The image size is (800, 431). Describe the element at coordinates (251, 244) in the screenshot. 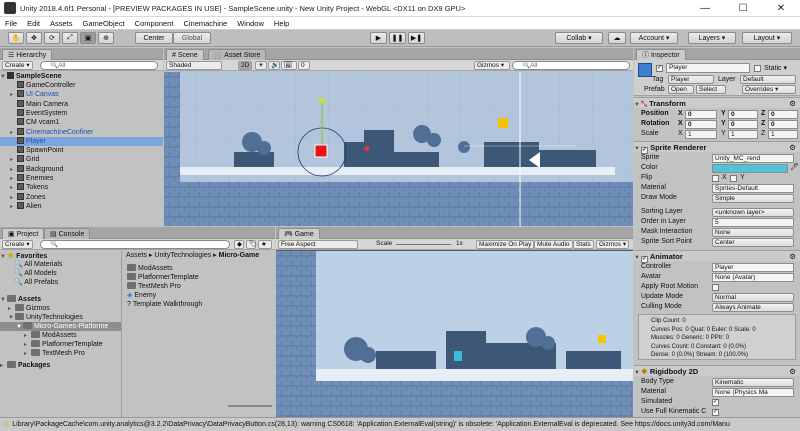

I see `type-filter-icon: 🏷` at that location.